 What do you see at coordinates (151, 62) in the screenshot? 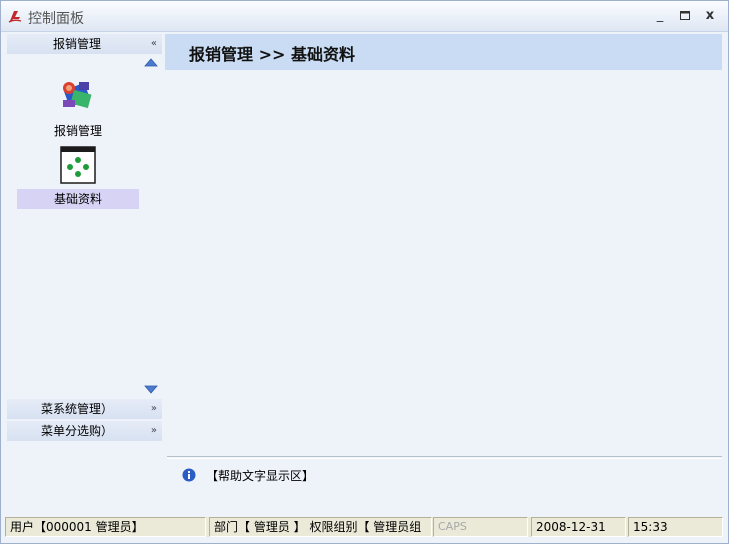
I see `scroll-up-arrow-icon` at bounding box center [151, 62].